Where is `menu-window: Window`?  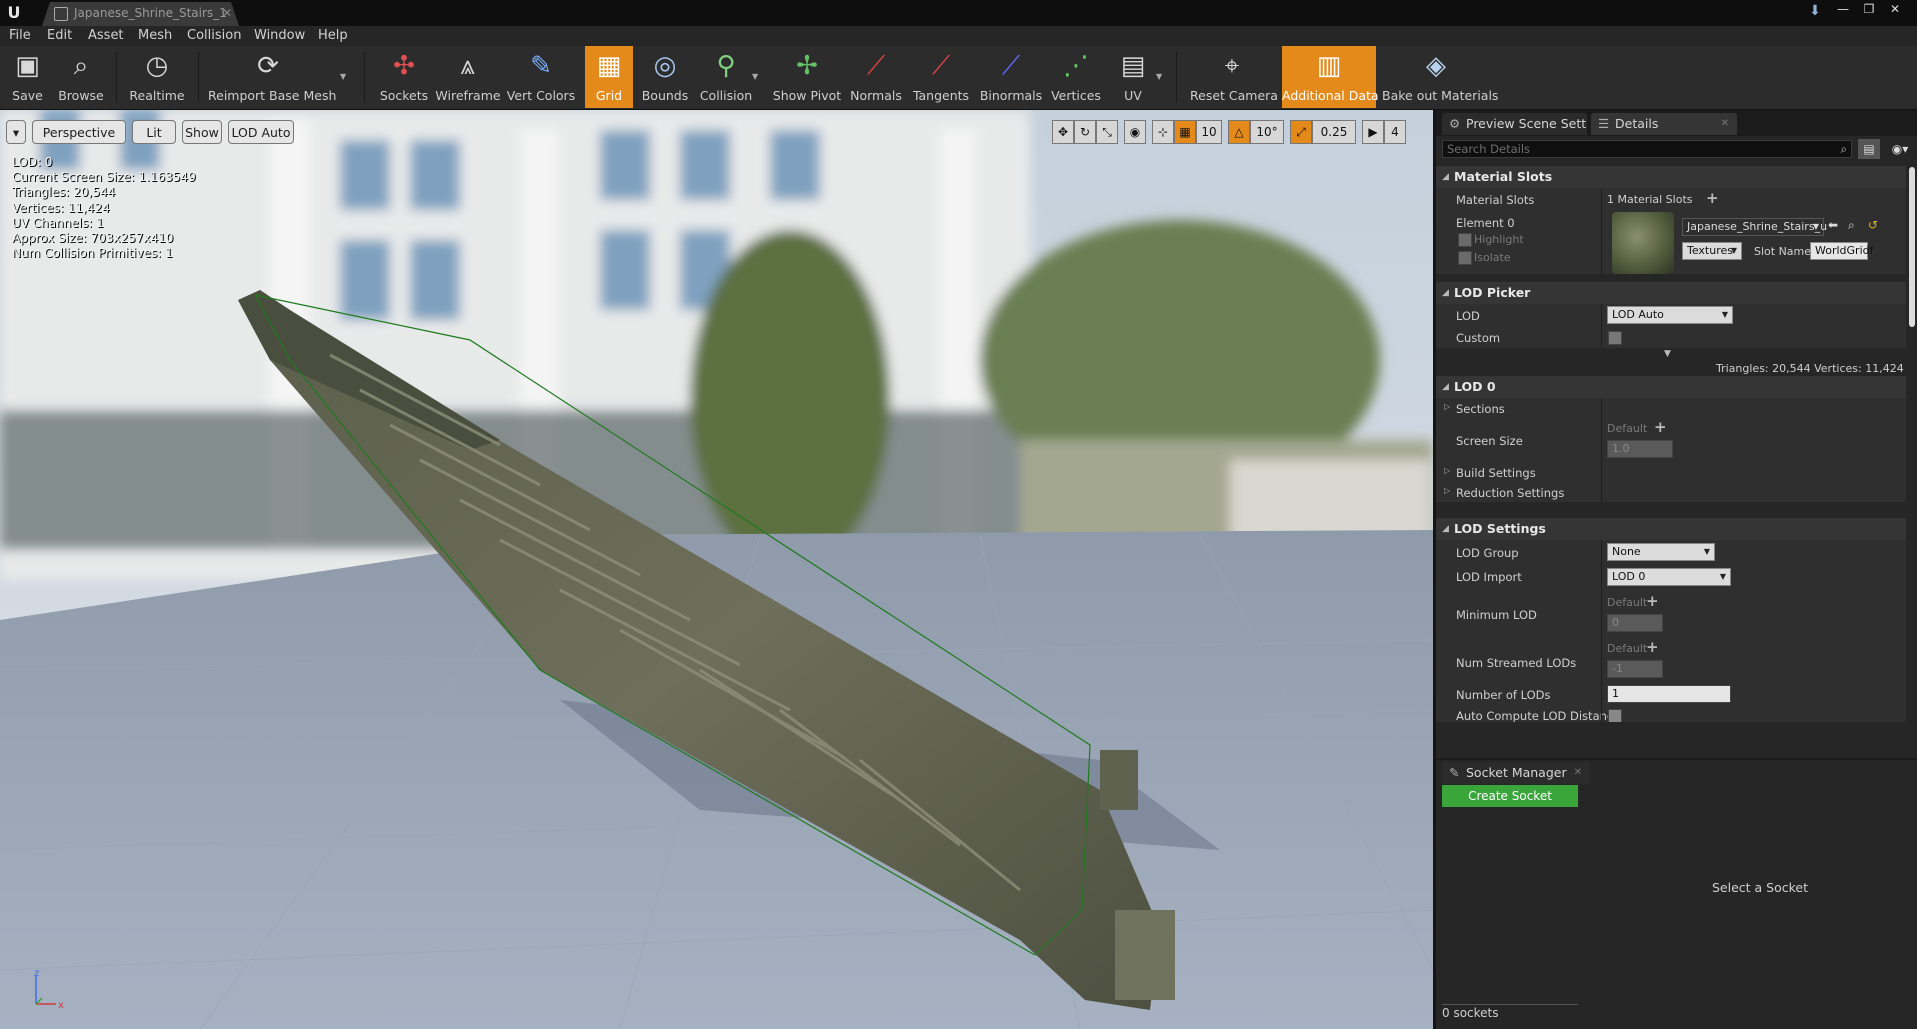
menu-window: Window is located at coordinates (279, 35).